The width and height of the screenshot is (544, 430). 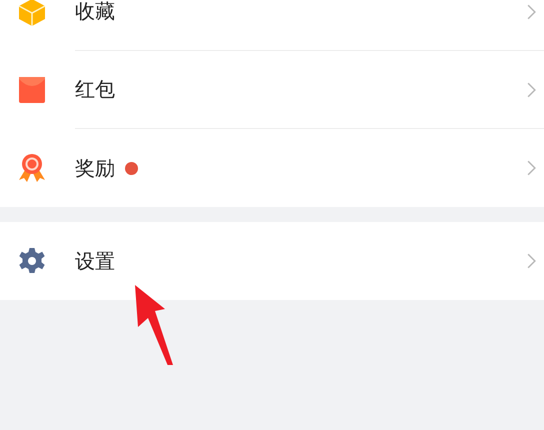 I want to click on menu-label: 收藏, so click(x=95, y=12).